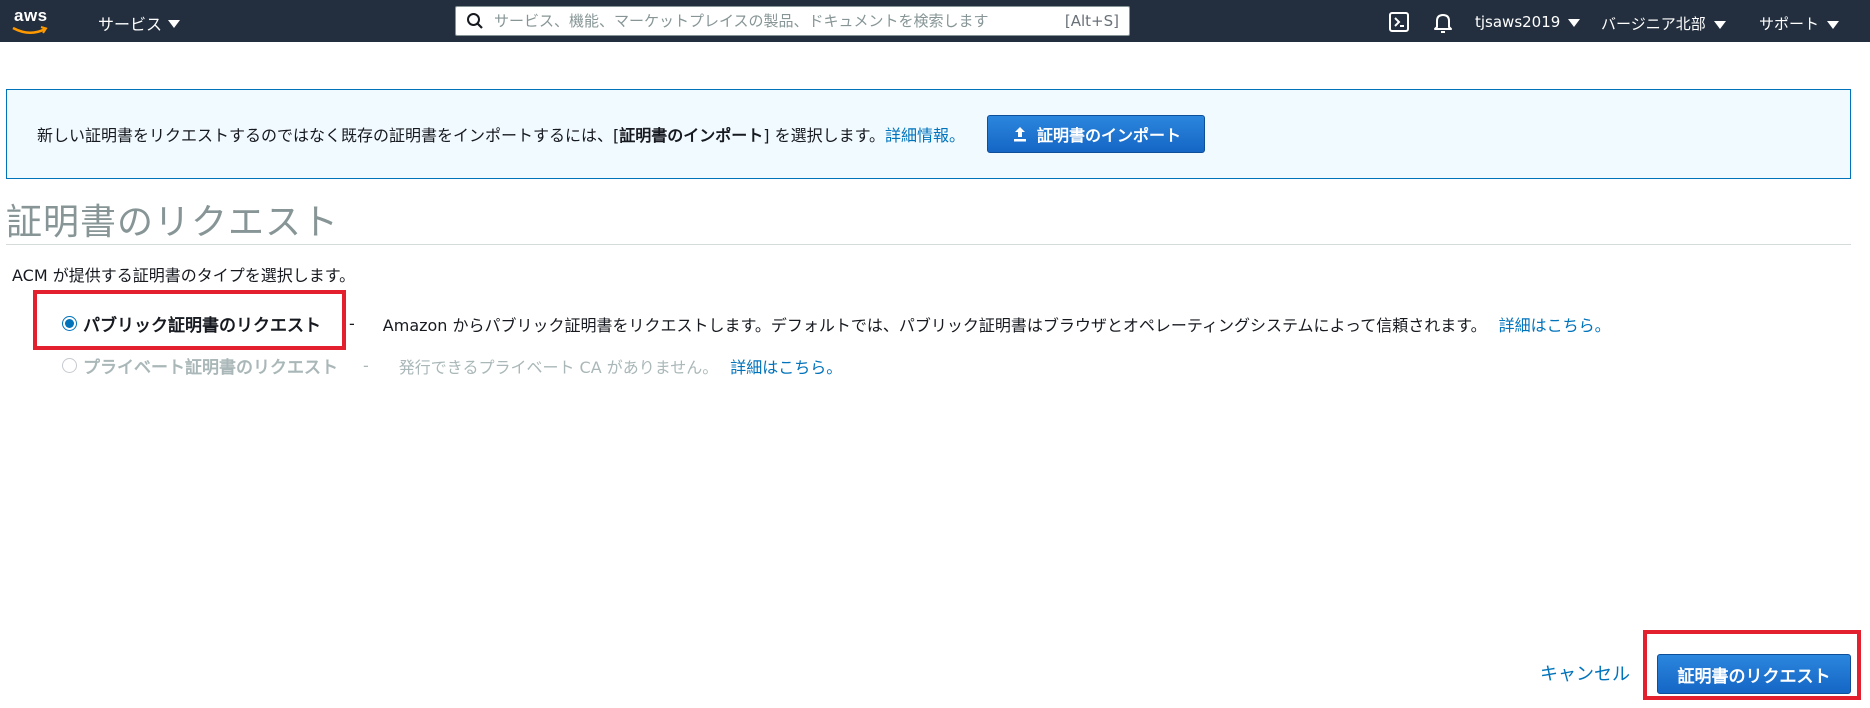  Describe the element at coordinates (786, 366) in the screenshot. I see `private-learn-more-link: 詳細はこちら。` at that location.